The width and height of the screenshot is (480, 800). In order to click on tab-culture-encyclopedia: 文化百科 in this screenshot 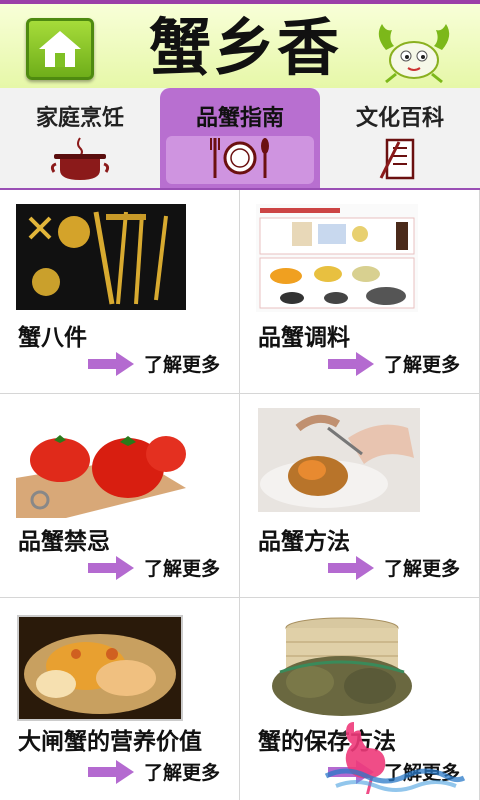, I will do `click(400, 138)`.